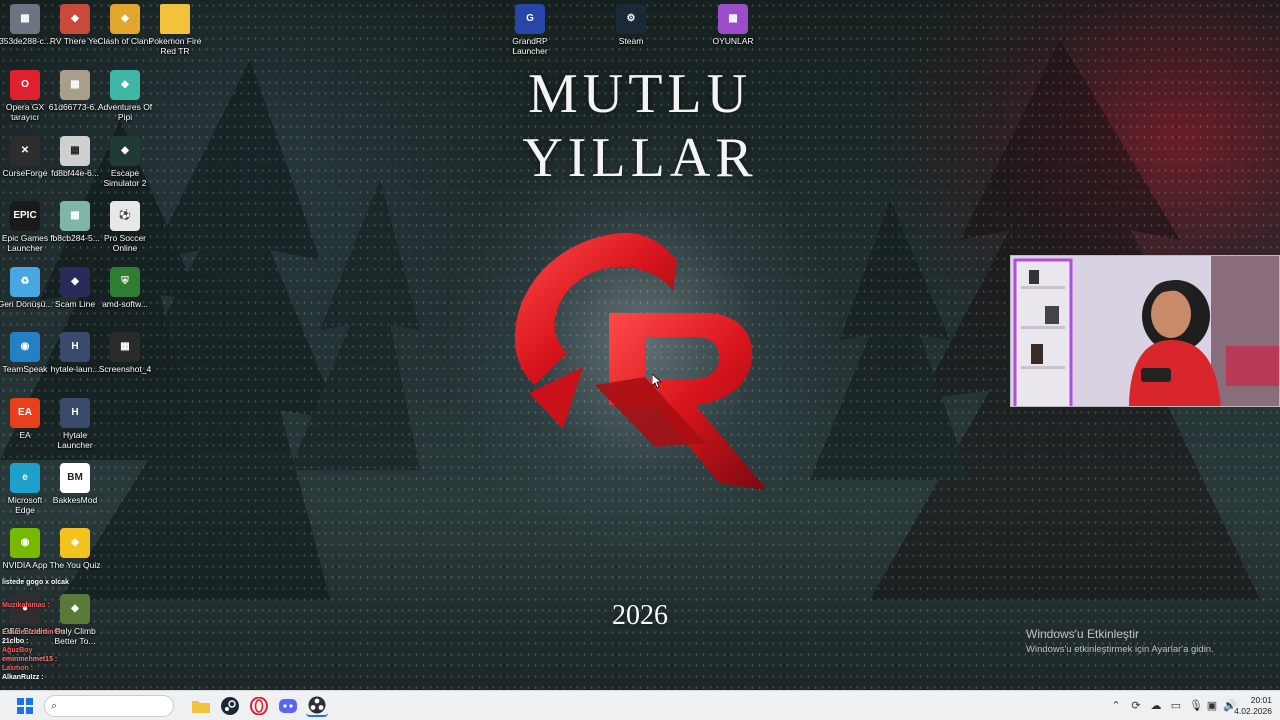  I want to click on desktop-icon-label: EA, so click(25, 435).